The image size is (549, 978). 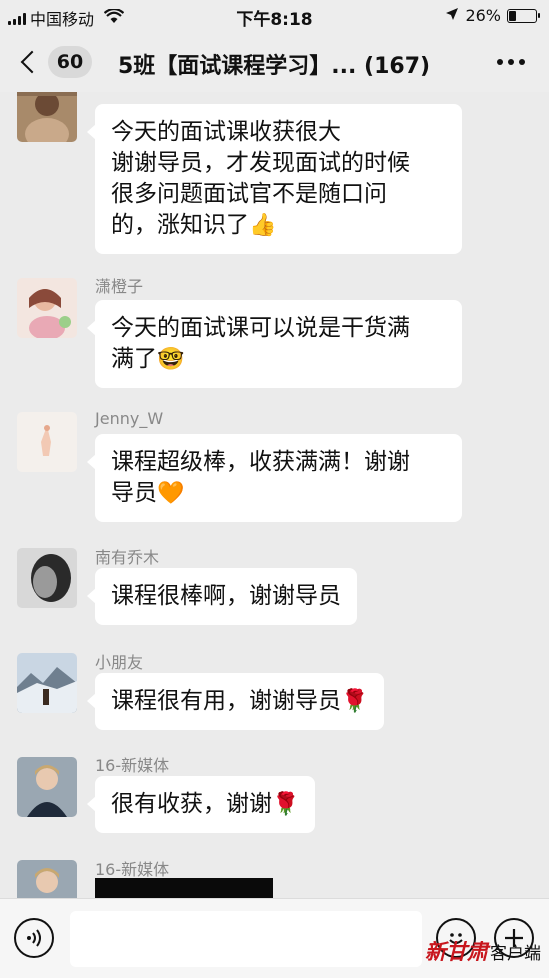 I want to click on message-text: 很有收获，谢谢, so click(x=191, y=804).